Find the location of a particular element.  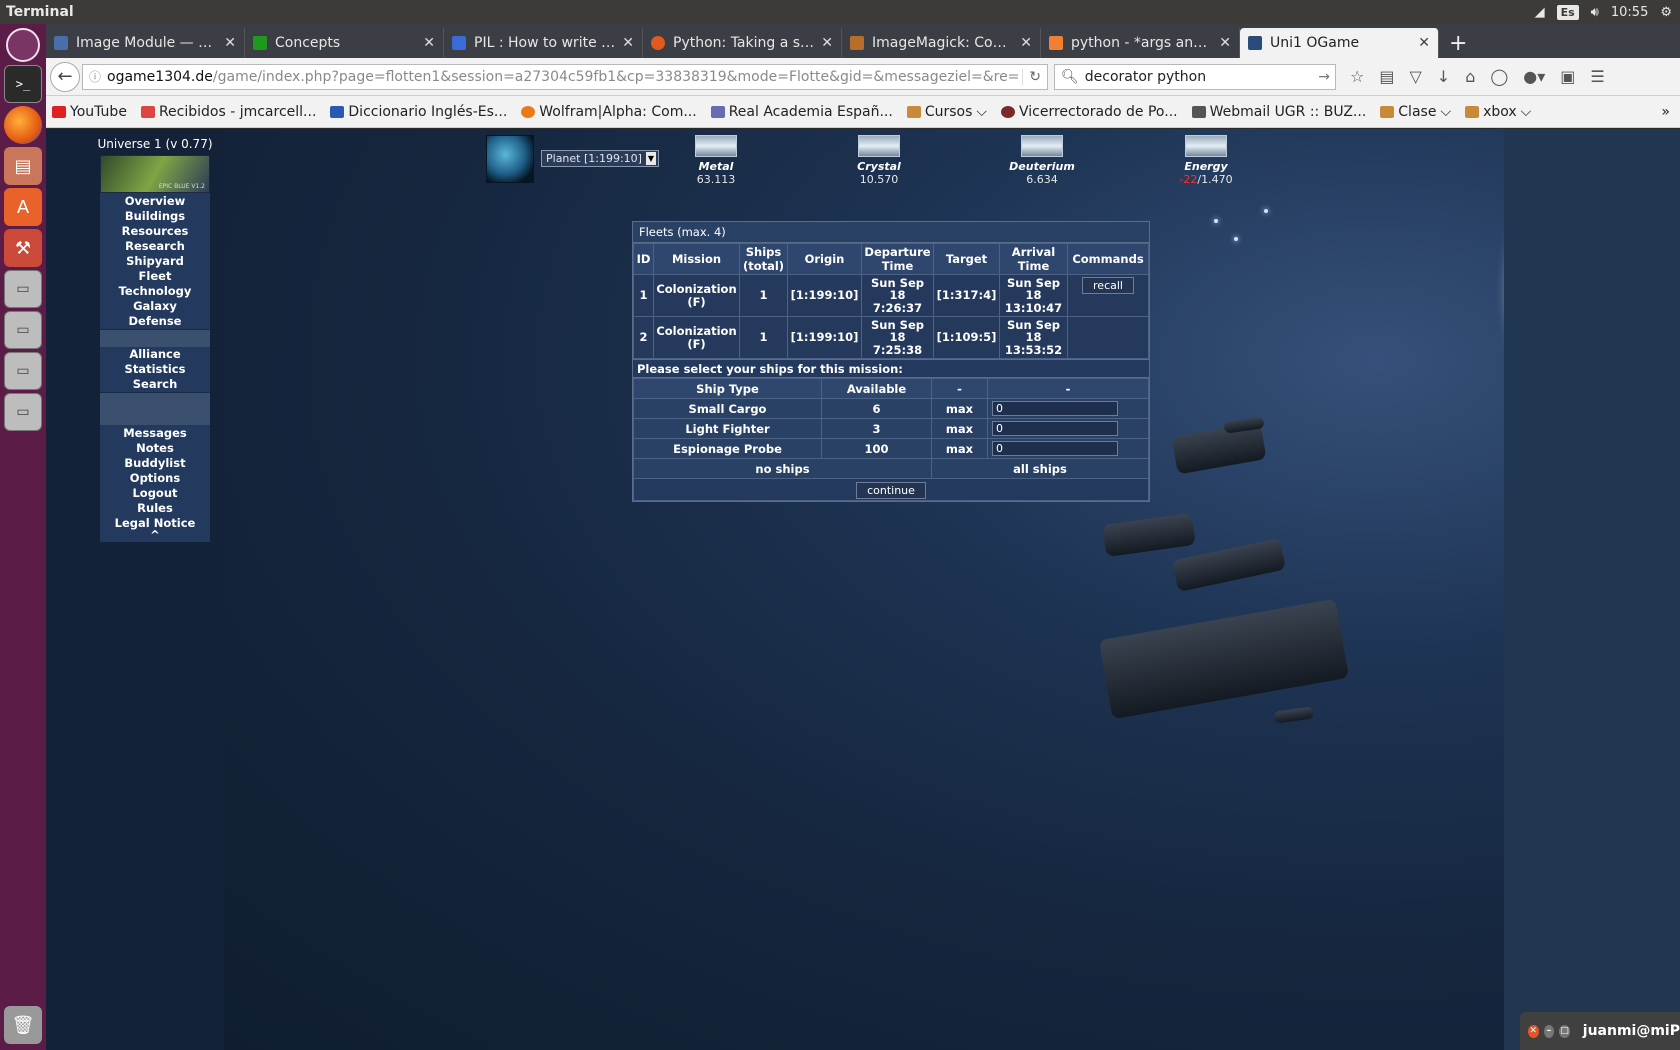

fleet-target: [1:109:5] is located at coordinates (966, 337).